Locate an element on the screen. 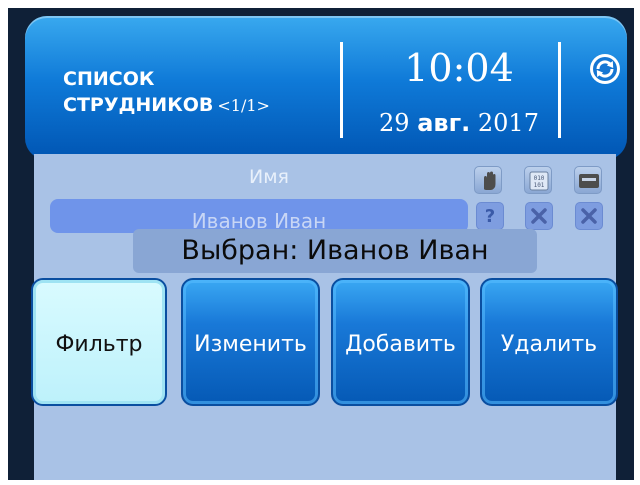 The height and width of the screenshot is (485, 640). status-label: ? is located at coordinates (490, 216).